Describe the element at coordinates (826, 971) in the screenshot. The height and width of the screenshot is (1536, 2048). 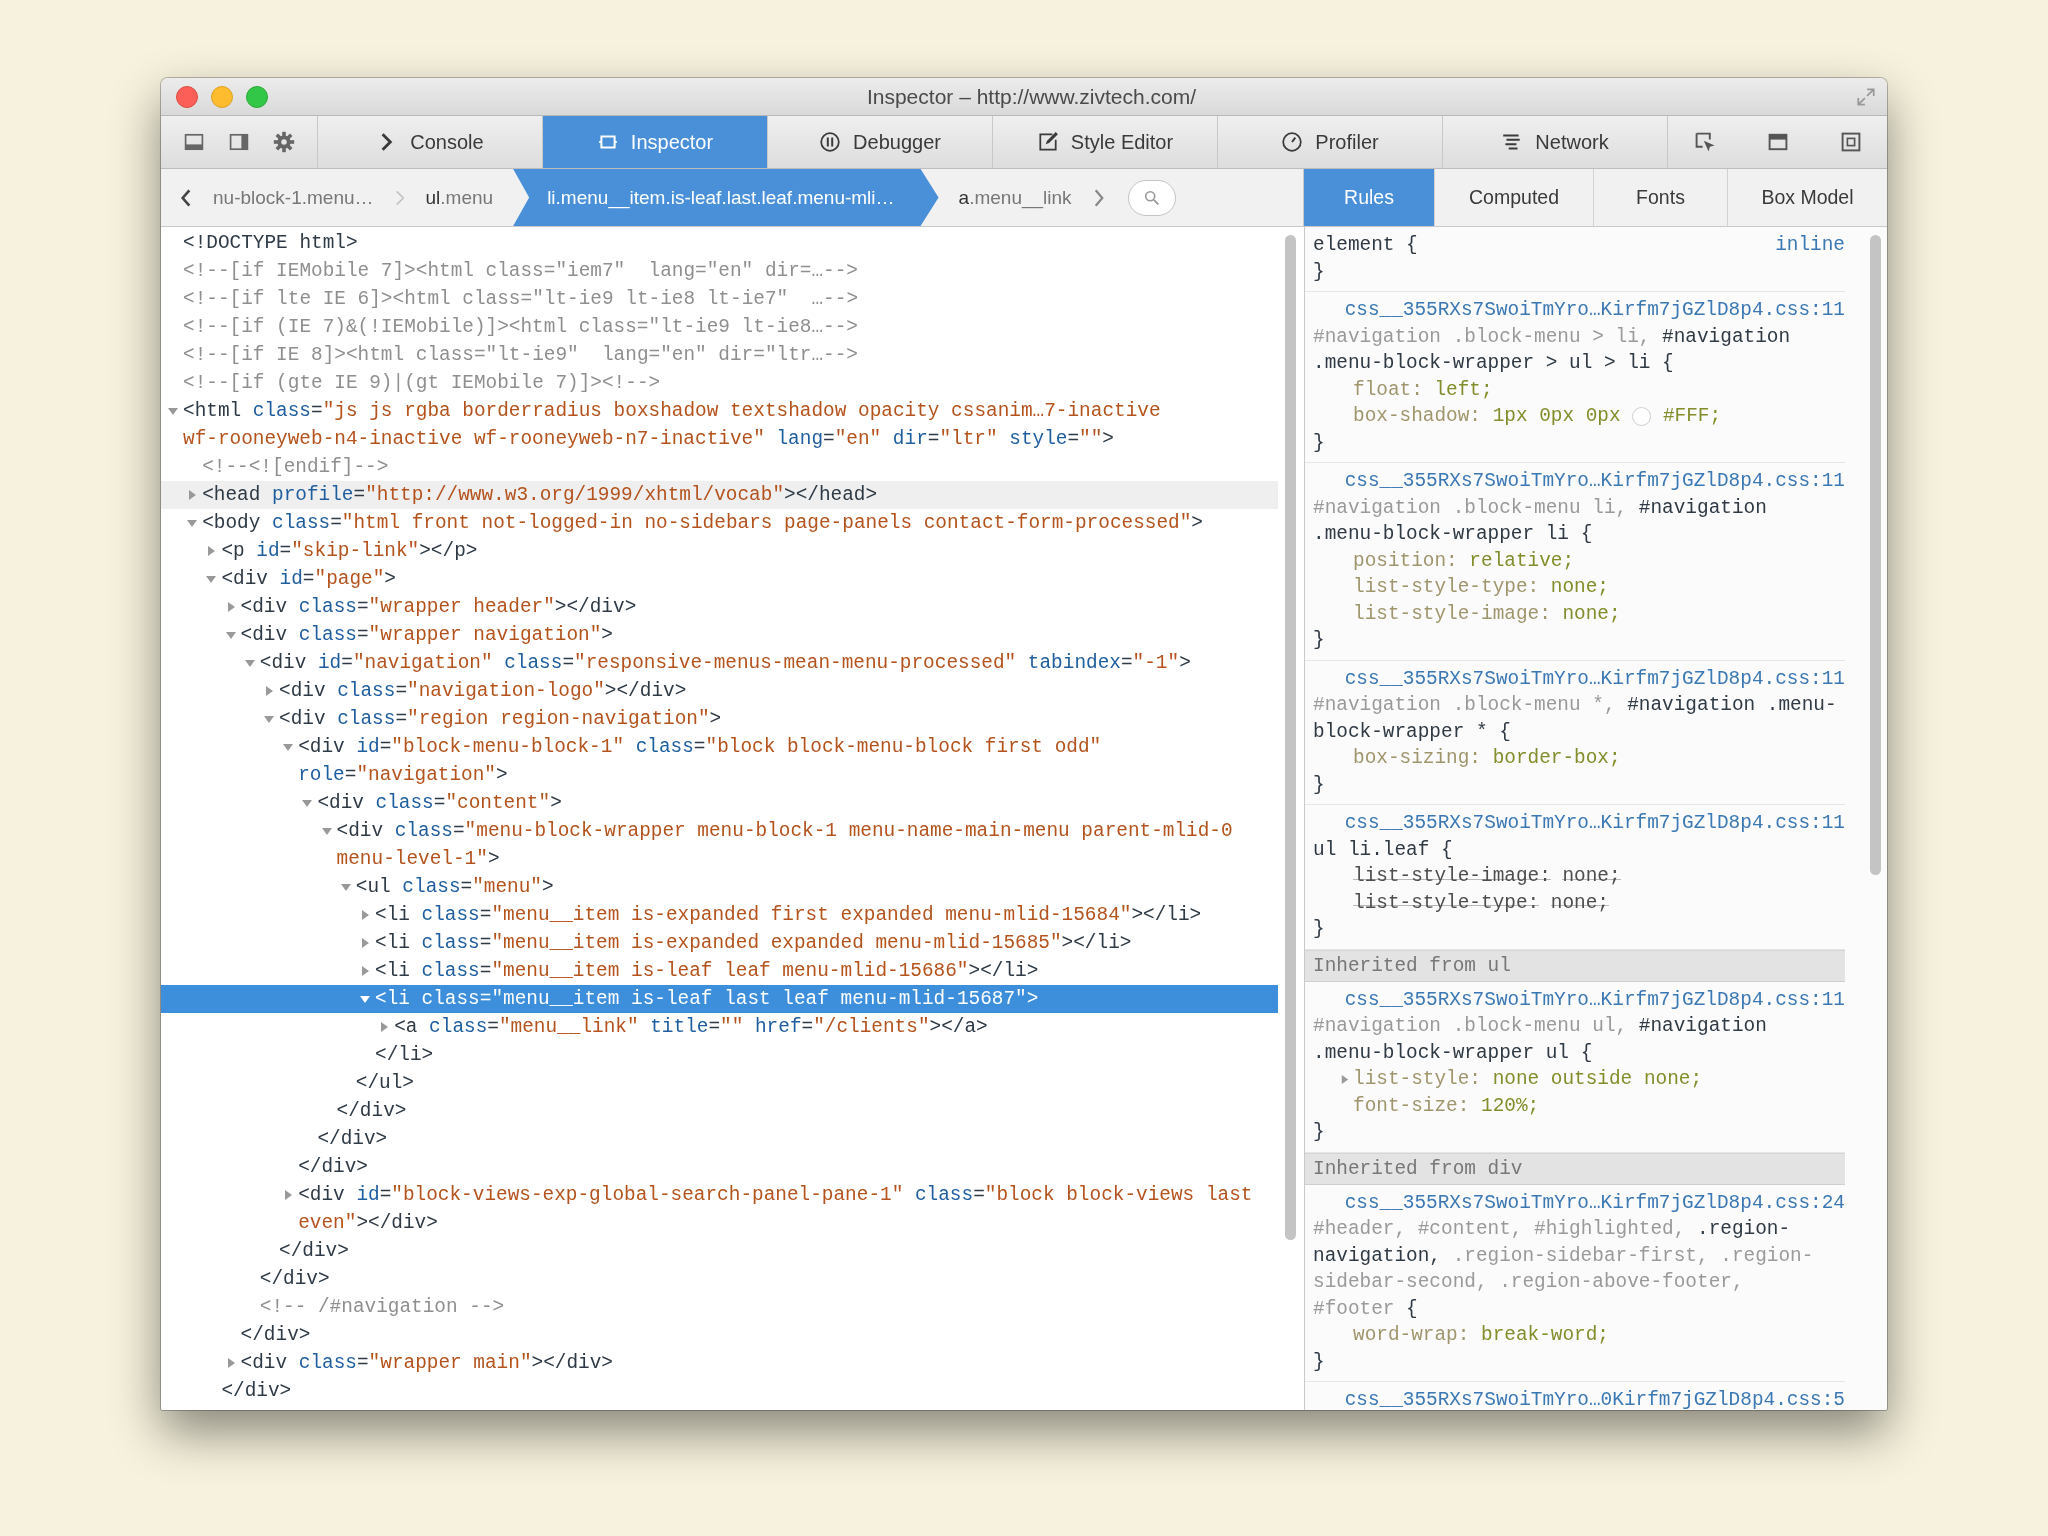
I see `markup-line: <li class="menu__item is-leaf leaf menu-mlid-15686"></li>` at that location.